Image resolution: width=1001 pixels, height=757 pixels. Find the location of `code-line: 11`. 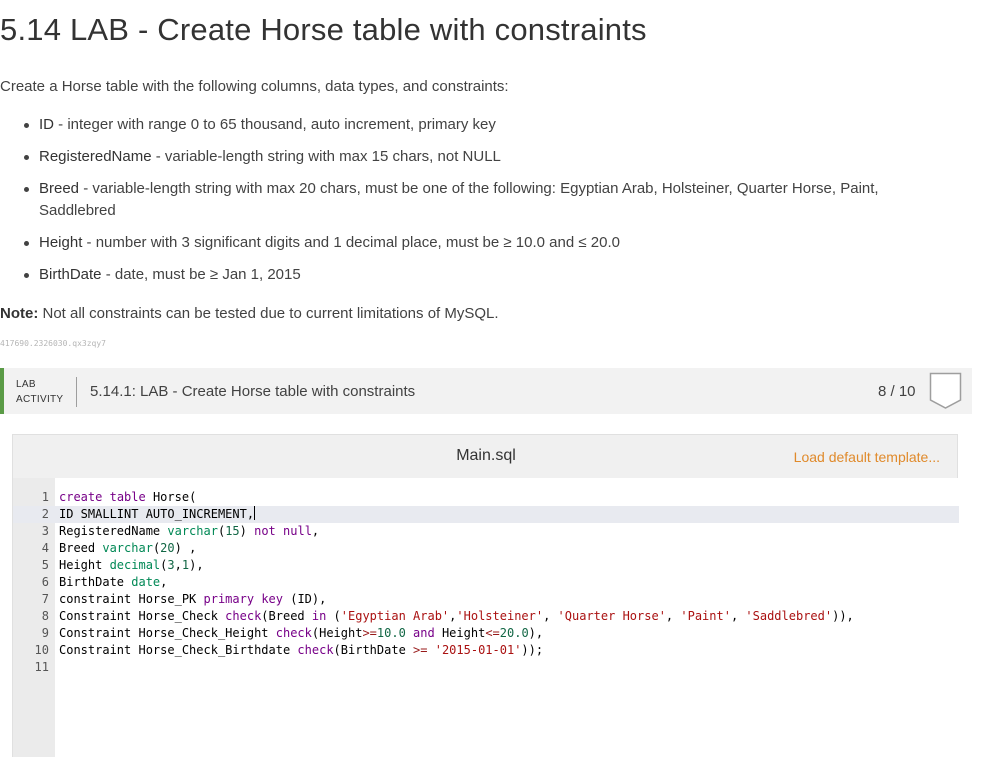

code-line: 11 is located at coordinates (486, 667).